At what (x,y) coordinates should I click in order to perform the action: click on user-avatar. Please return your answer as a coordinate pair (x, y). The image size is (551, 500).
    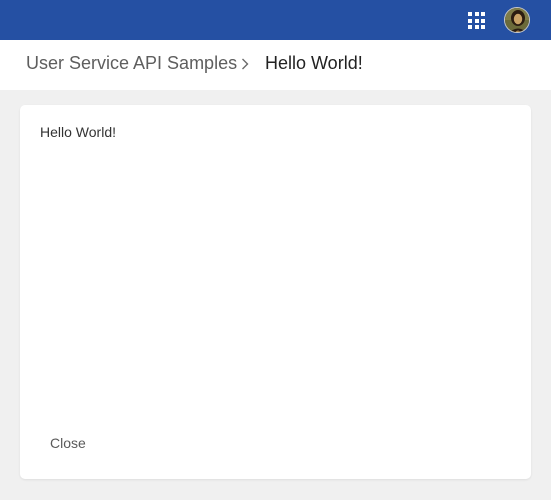
    Looking at the image, I should click on (517, 20).